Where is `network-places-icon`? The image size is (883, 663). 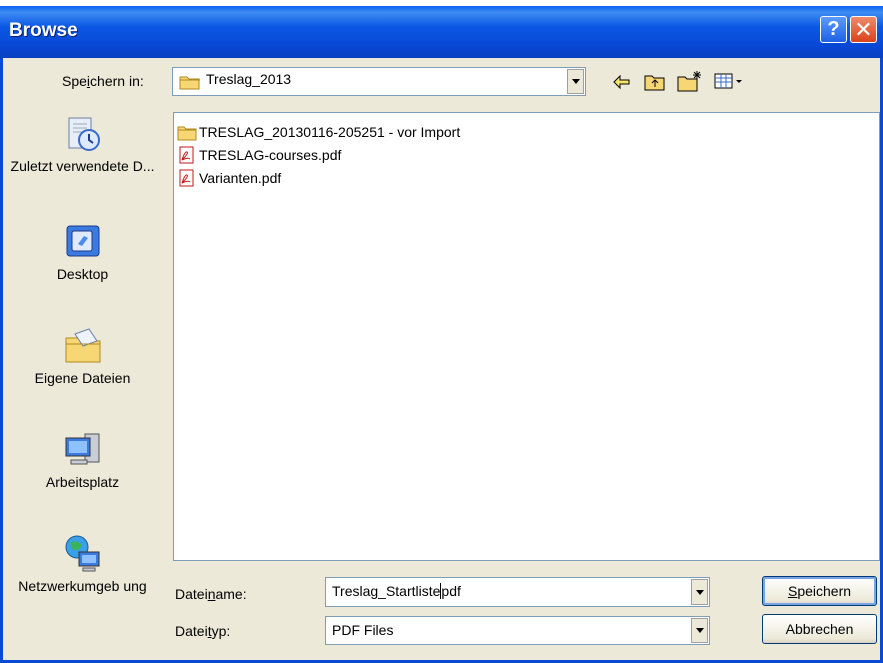
network-places-icon is located at coordinates (82, 553).